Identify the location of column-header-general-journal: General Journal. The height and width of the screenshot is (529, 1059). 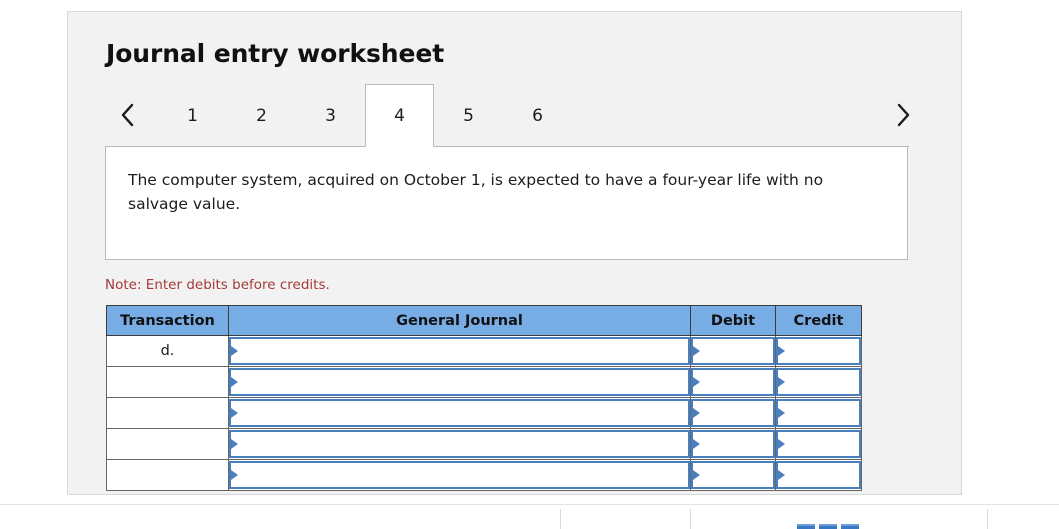
(459, 320).